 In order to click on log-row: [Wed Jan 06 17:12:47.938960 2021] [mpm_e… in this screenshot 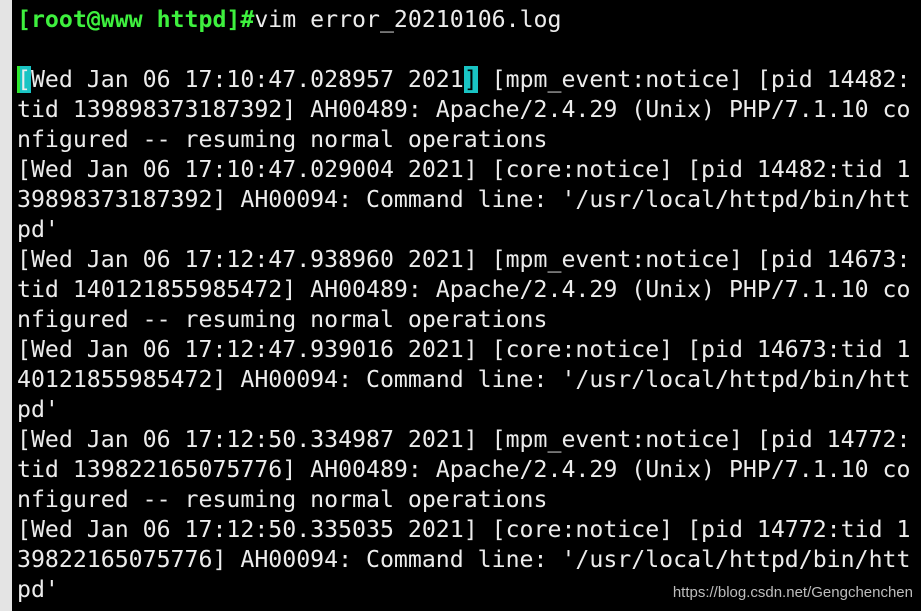, I will do `click(464, 259)`.